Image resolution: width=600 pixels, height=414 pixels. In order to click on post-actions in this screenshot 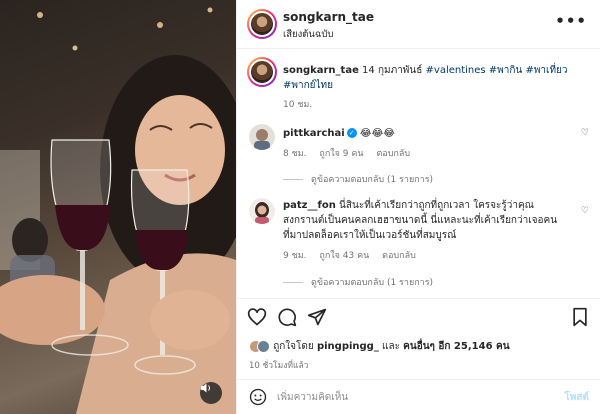, I will do `click(418, 316)`.